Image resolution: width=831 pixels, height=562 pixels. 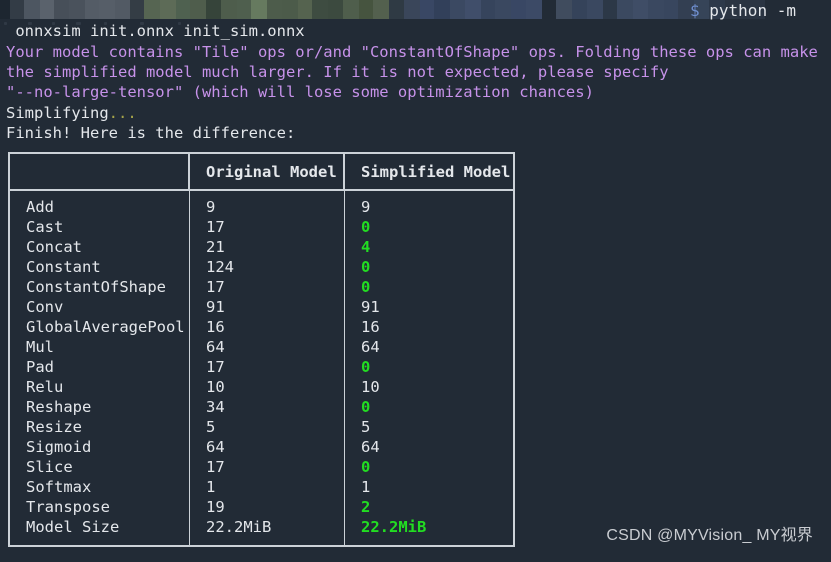 I want to click on table-header: Original Model Simplified Model, so click(x=261, y=171).